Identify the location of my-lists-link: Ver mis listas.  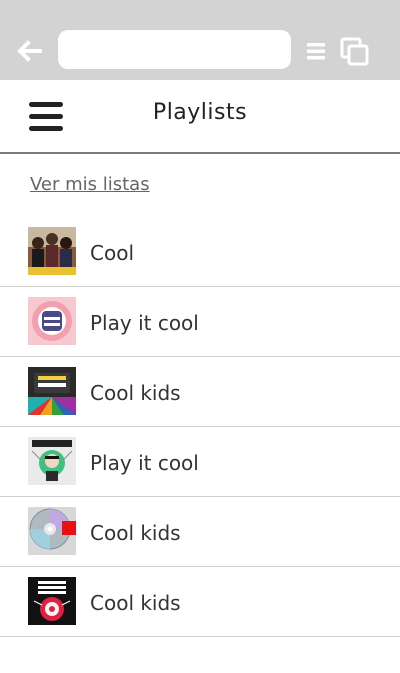
(90, 184).